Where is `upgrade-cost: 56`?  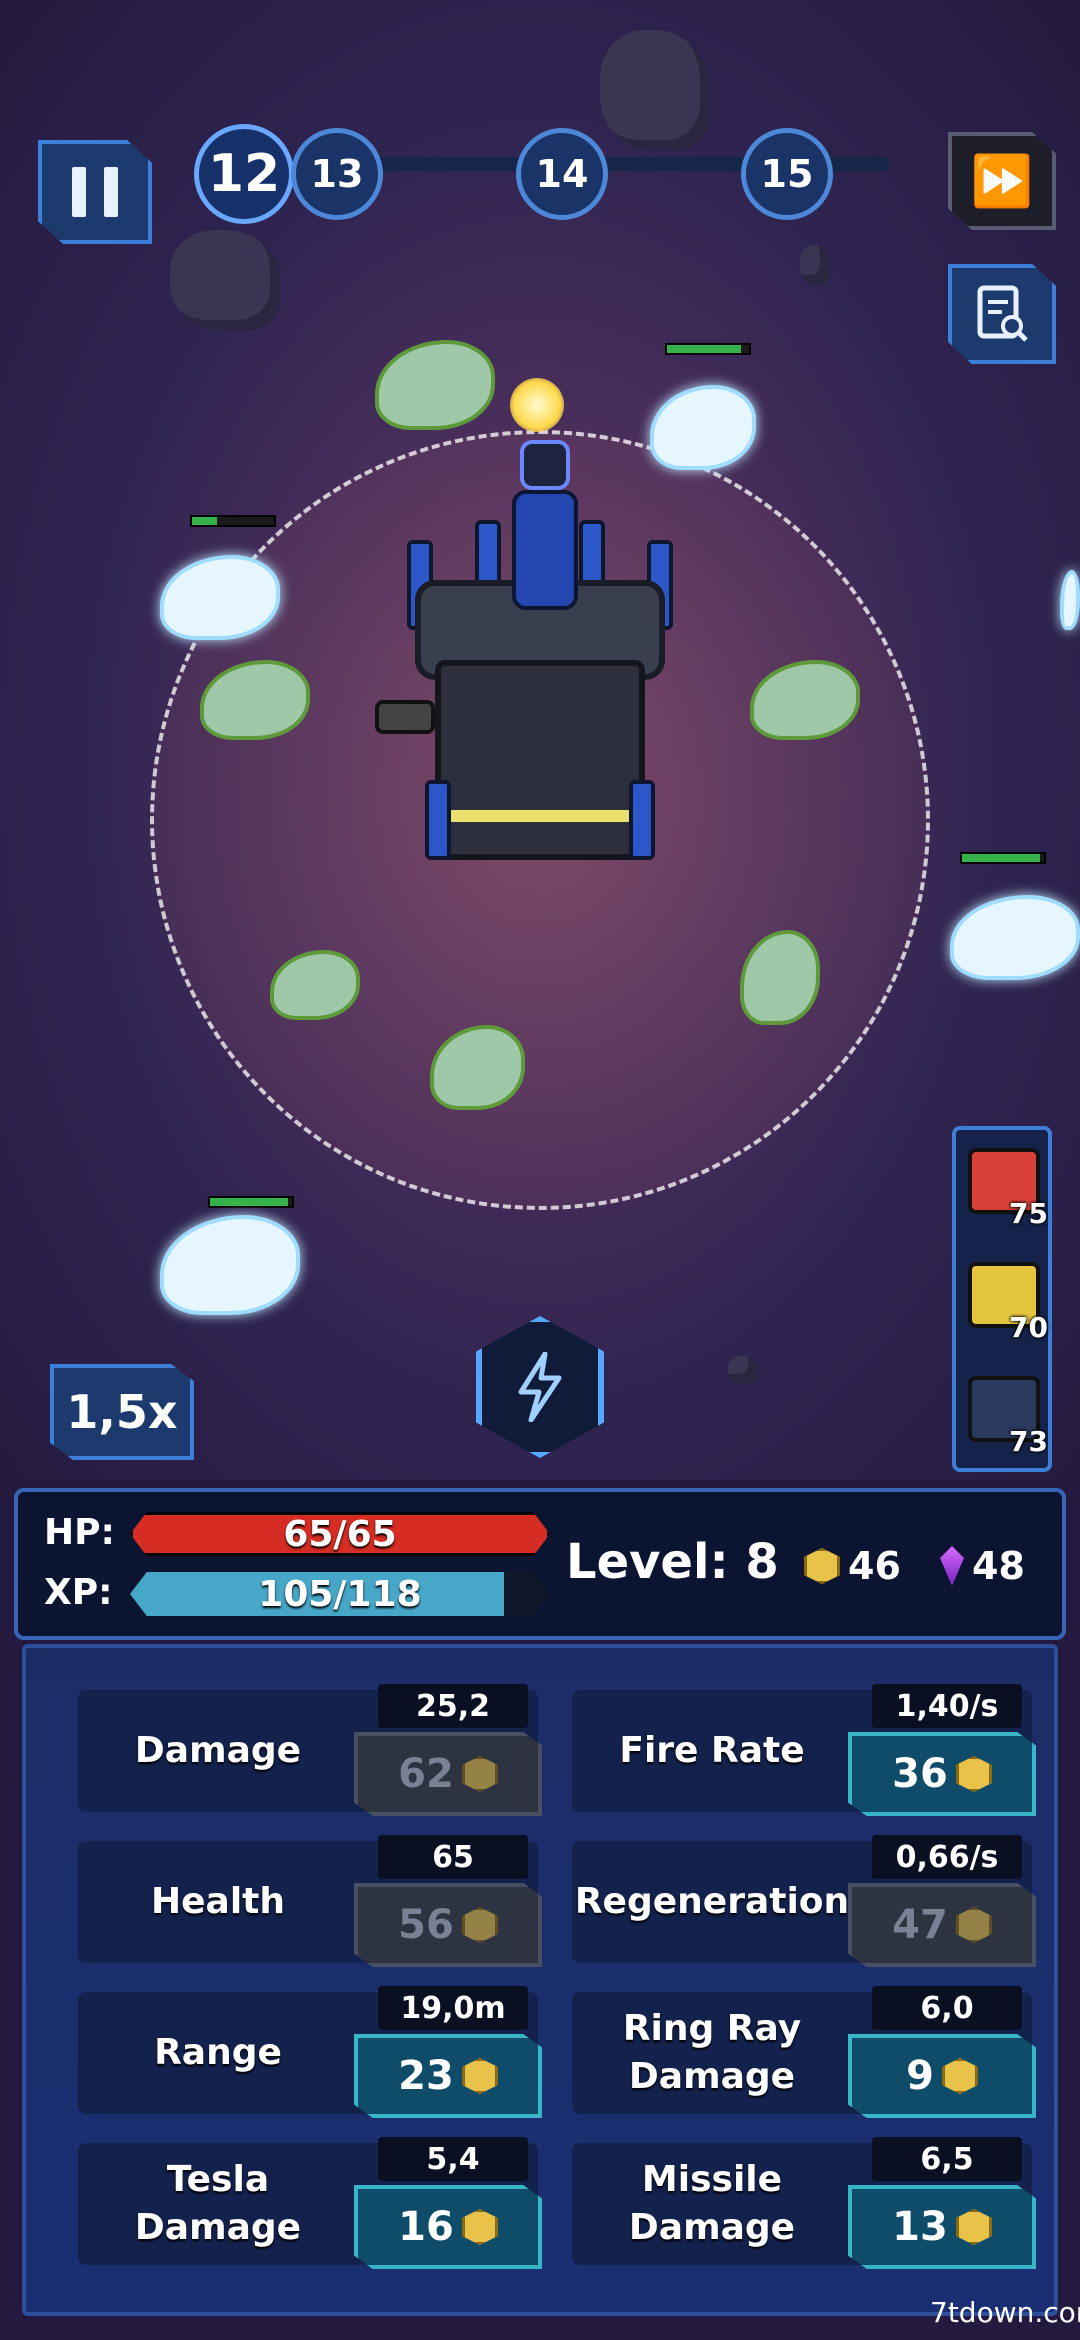 upgrade-cost: 56 is located at coordinates (426, 1925).